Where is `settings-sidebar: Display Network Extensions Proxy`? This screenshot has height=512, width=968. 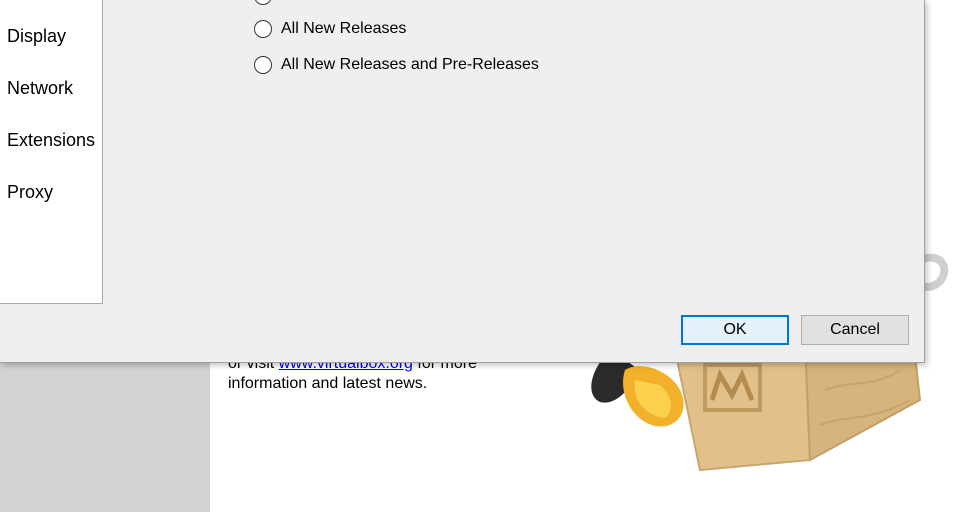
settings-sidebar: Display Network Extensions Proxy is located at coordinates (51, 152).